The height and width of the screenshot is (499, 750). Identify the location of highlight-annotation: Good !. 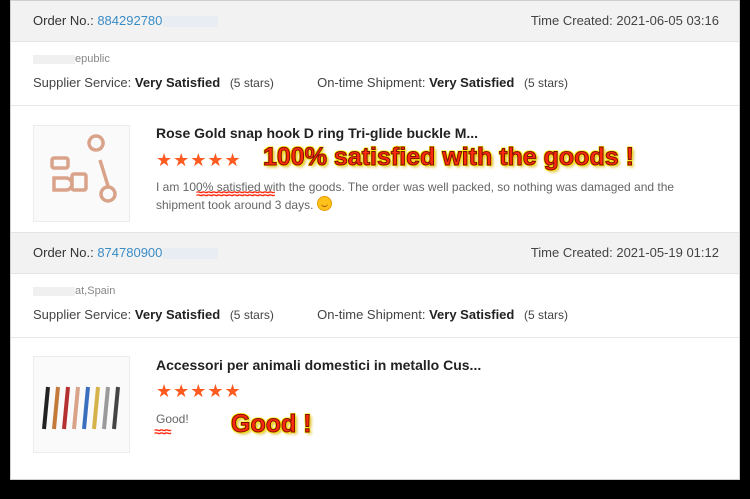
(272, 424).